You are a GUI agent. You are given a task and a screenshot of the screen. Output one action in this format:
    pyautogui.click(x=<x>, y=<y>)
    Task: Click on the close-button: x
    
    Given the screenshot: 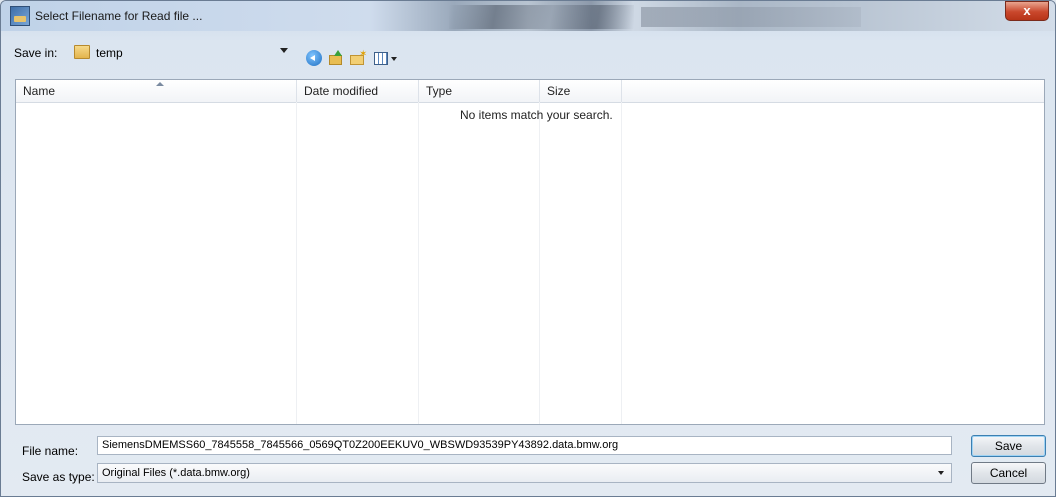 What is the action you would take?
    pyautogui.click(x=1027, y=11)
    